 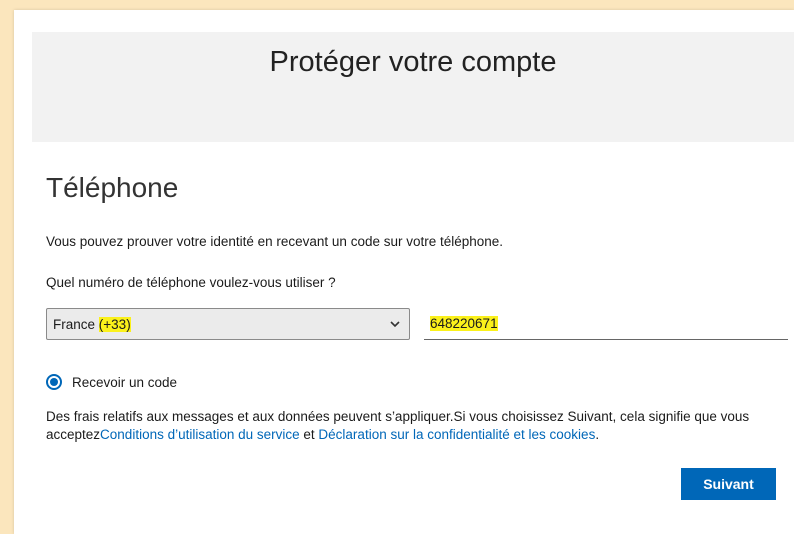 I want to click on section-title: Téléphone, so click(x=112, y=187).